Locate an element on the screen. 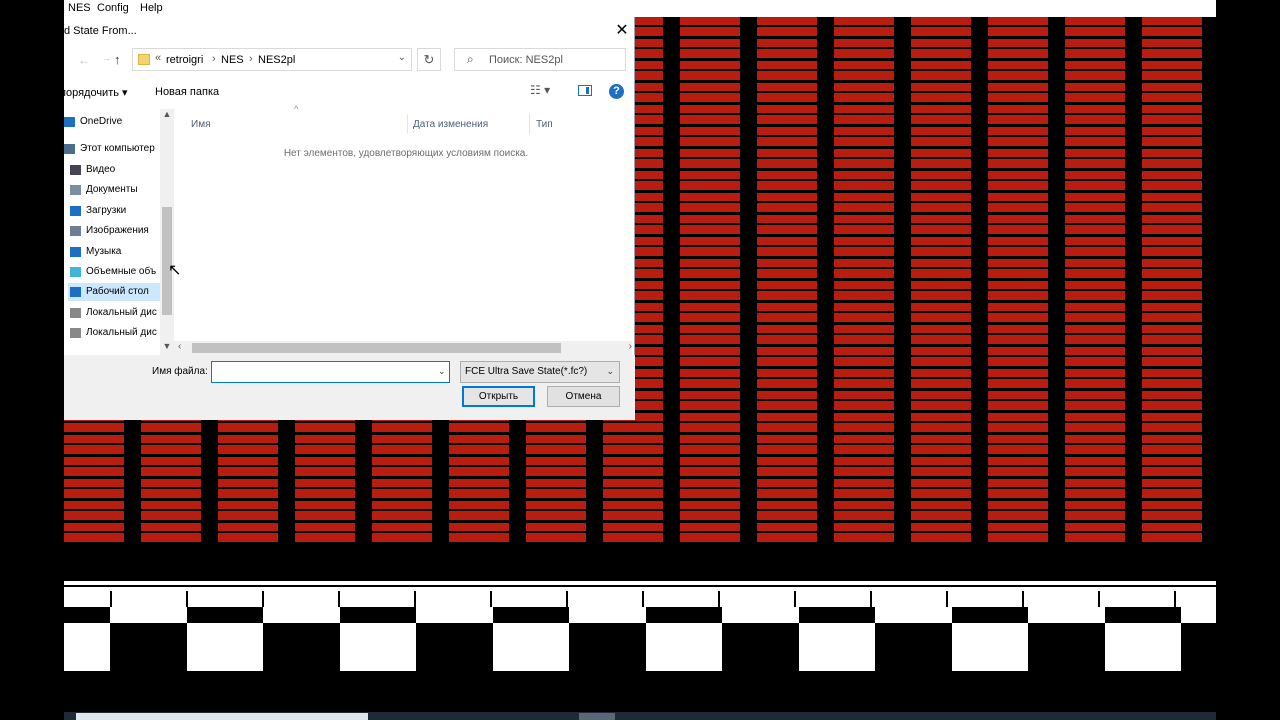 This screenshot has width=1280, height=720. downloads-icon is located at coordinates (75, 211).